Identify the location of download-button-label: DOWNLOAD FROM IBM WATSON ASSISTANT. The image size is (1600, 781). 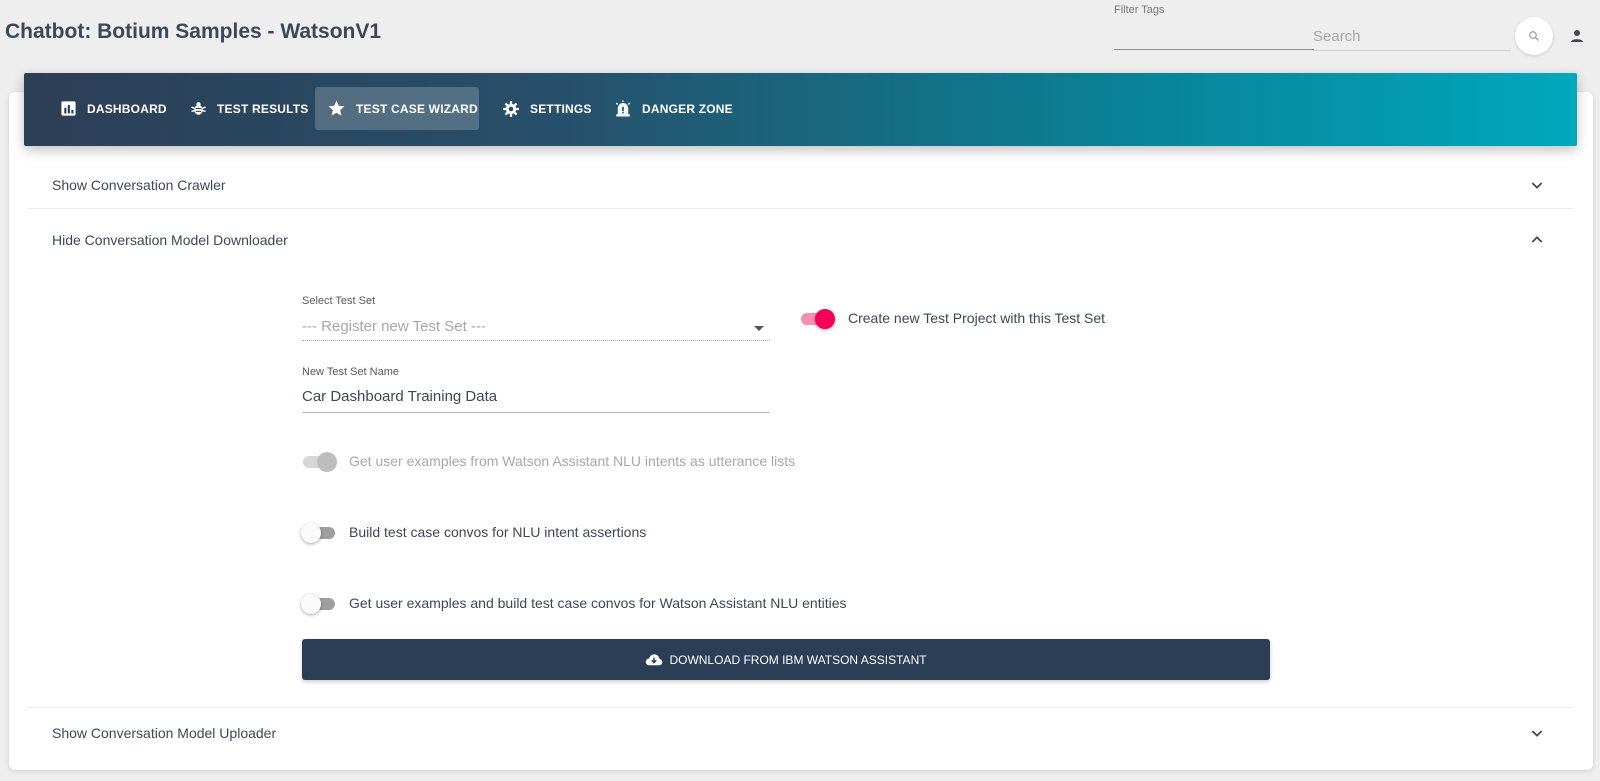
(798, 659).